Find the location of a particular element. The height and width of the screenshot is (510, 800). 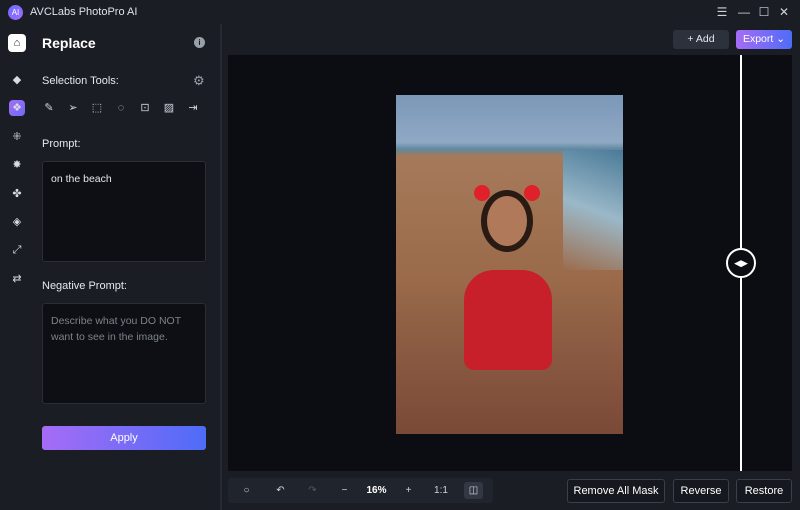

settings-gear-icon: ⚙ is located at coordinates (199, 81).